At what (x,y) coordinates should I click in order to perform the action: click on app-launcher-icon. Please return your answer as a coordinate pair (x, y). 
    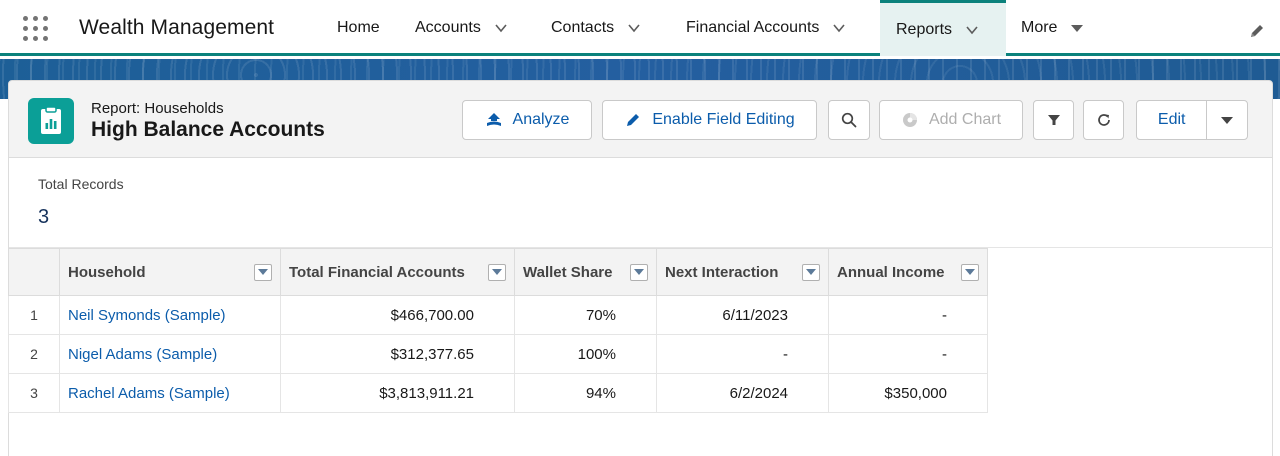
    Looking at the image, I should click on (36, 29).